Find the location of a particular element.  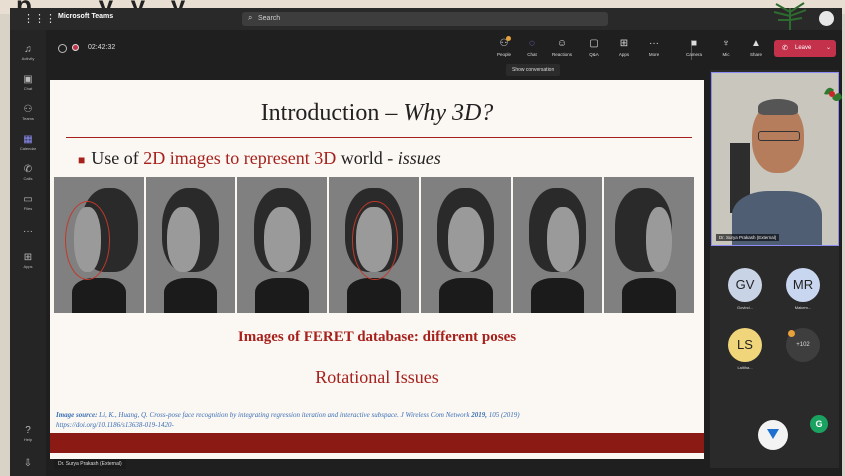

people-button: ⚇ People is located at coordinates (504, 46).